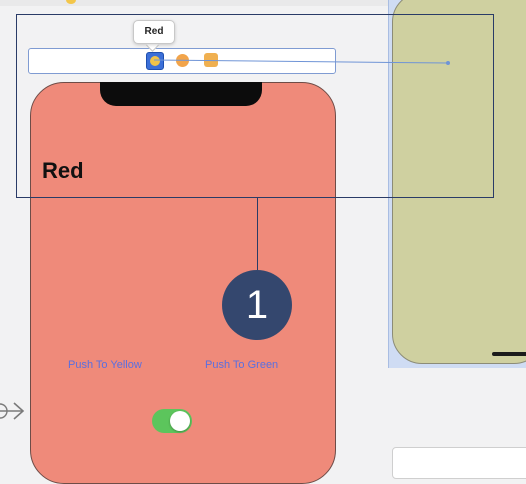 The height and width of the screenshot is (484, 526). I want to click on callout-number-badge: 1, so click(257, 305).